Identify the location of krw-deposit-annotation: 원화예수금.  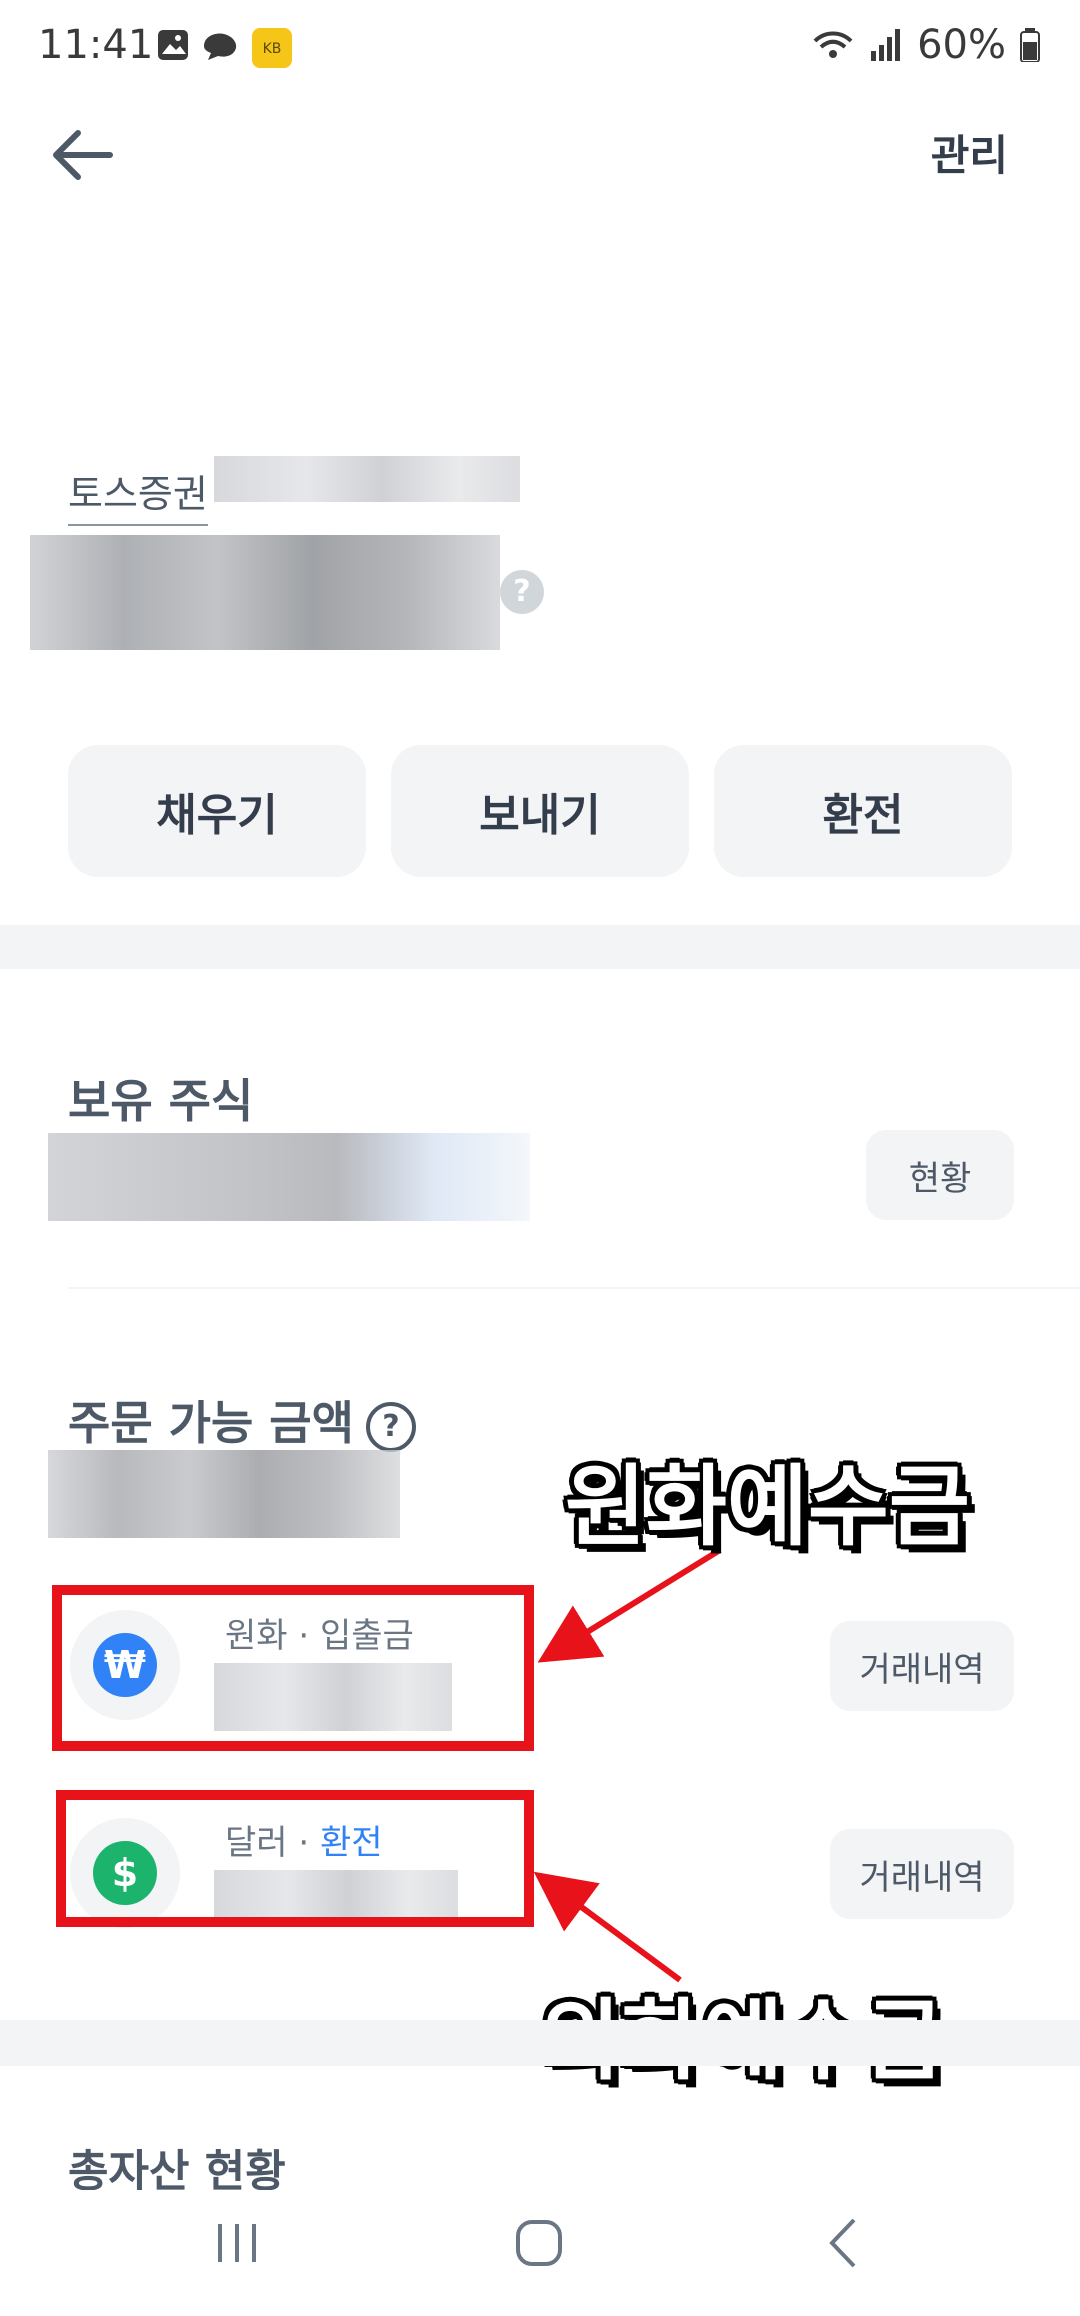
(767, 1506).